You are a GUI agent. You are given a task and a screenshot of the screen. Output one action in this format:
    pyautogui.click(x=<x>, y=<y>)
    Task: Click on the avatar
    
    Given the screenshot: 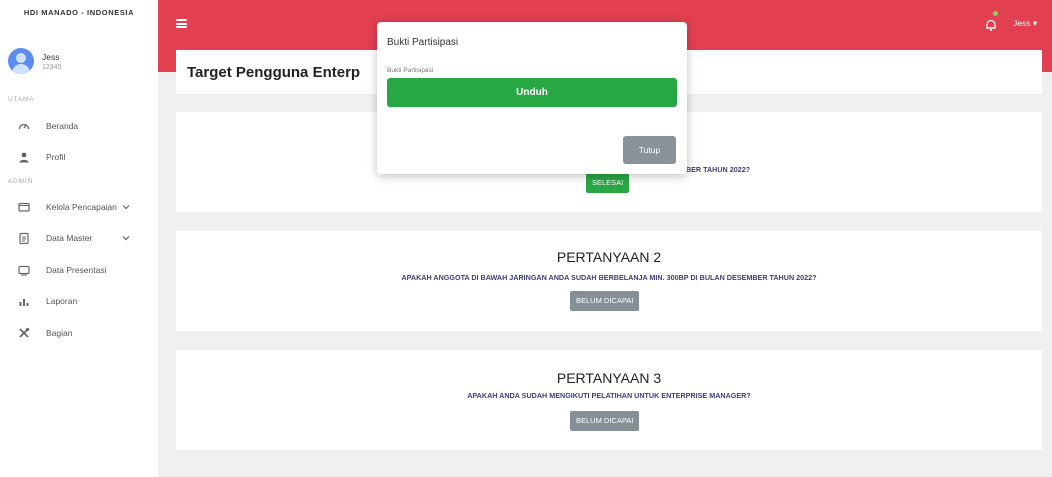 What is the action you would take?
    pyautogui.click(x=21, y=61)
    